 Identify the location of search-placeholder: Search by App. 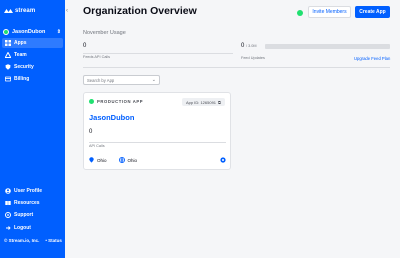
(101, 80).